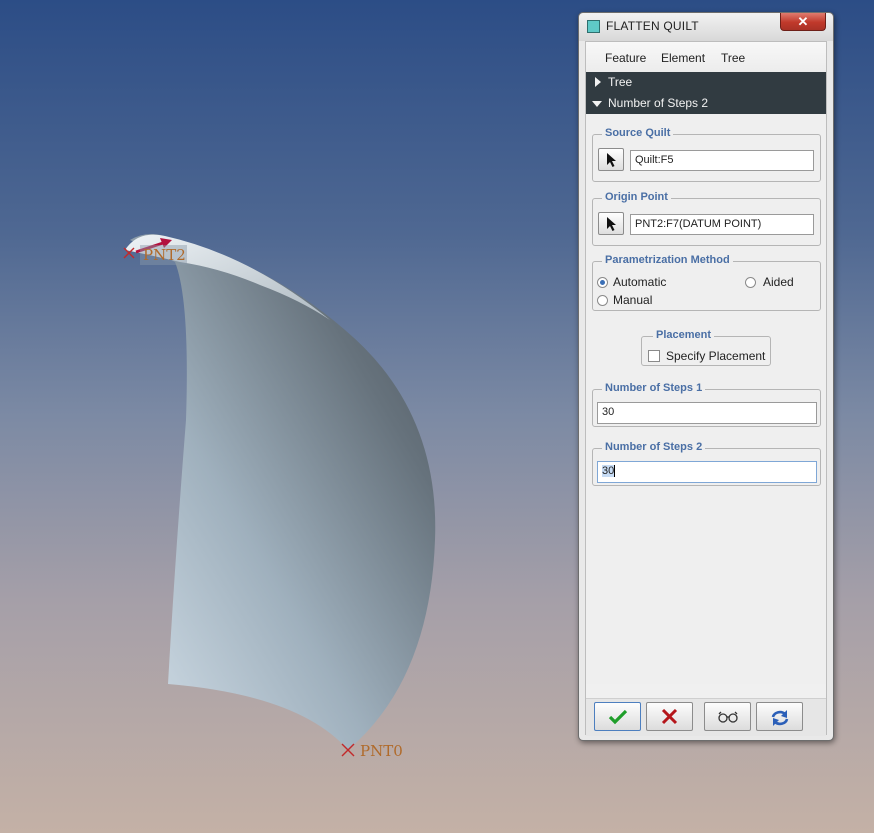 This screenshot has width=874, height=833. What do you see at coordinates (733, 58) in the screenshot?
I see `menu-tree: Tree` at bounding box center [733, 58].